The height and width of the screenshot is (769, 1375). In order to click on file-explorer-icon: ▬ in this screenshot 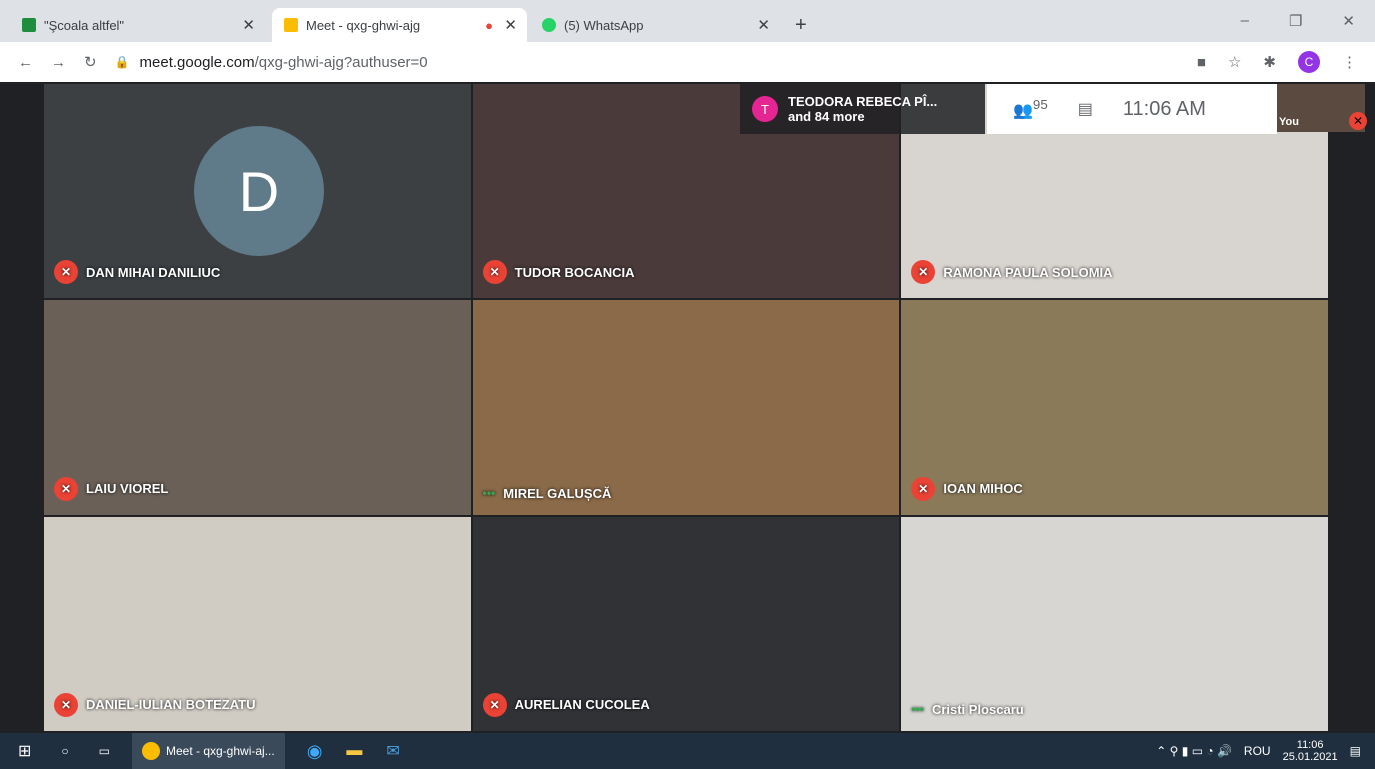, I will do `click(354, 751)`.